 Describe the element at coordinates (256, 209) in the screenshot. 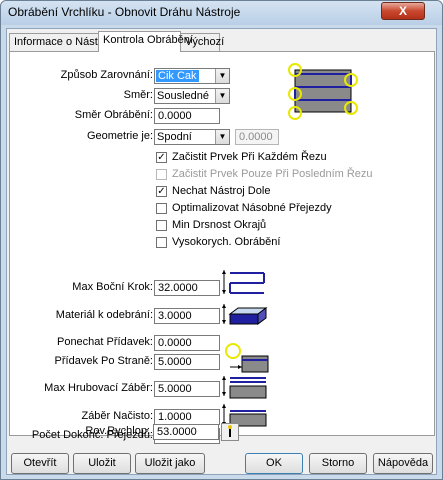

I see `checkbox-optimalizovat: Optimalizovat Násobné Přejezdy` at that location.